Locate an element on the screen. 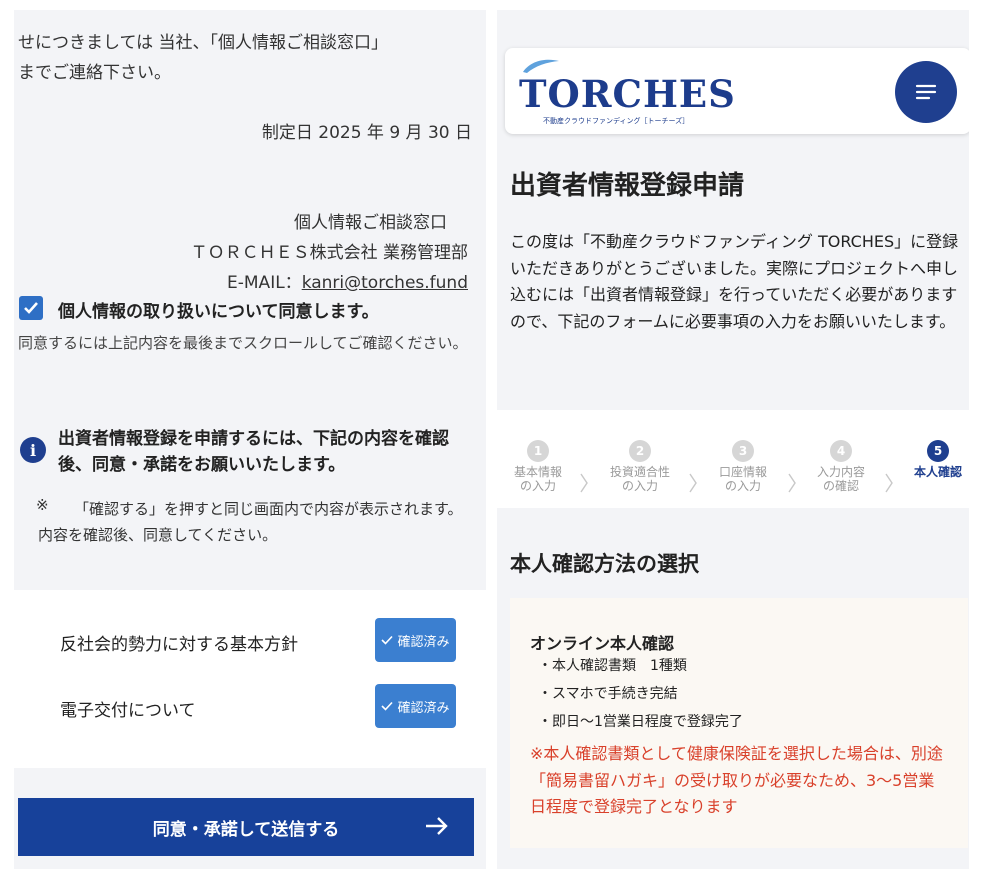 The image size is (983, 869). step-number: 3 is located at coordinates (743, 451).